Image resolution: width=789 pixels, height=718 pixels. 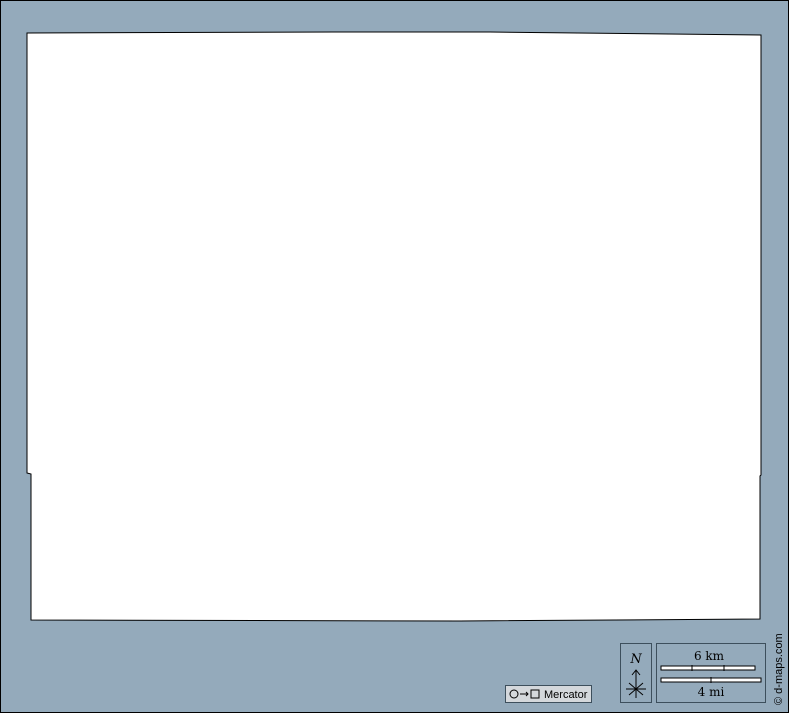 I want to click on scale-km-label: 6 km, so click(x=709, y=656).